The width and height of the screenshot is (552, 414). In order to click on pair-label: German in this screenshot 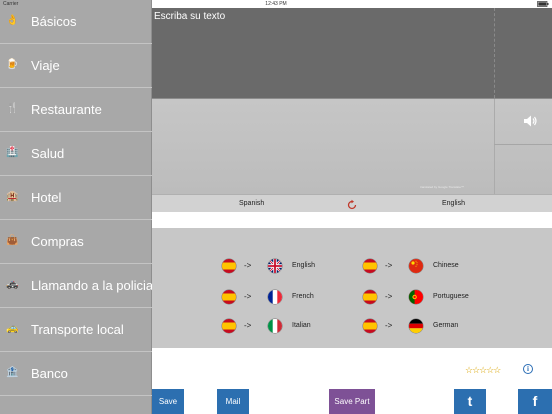, I will do `click(446, 325)`.